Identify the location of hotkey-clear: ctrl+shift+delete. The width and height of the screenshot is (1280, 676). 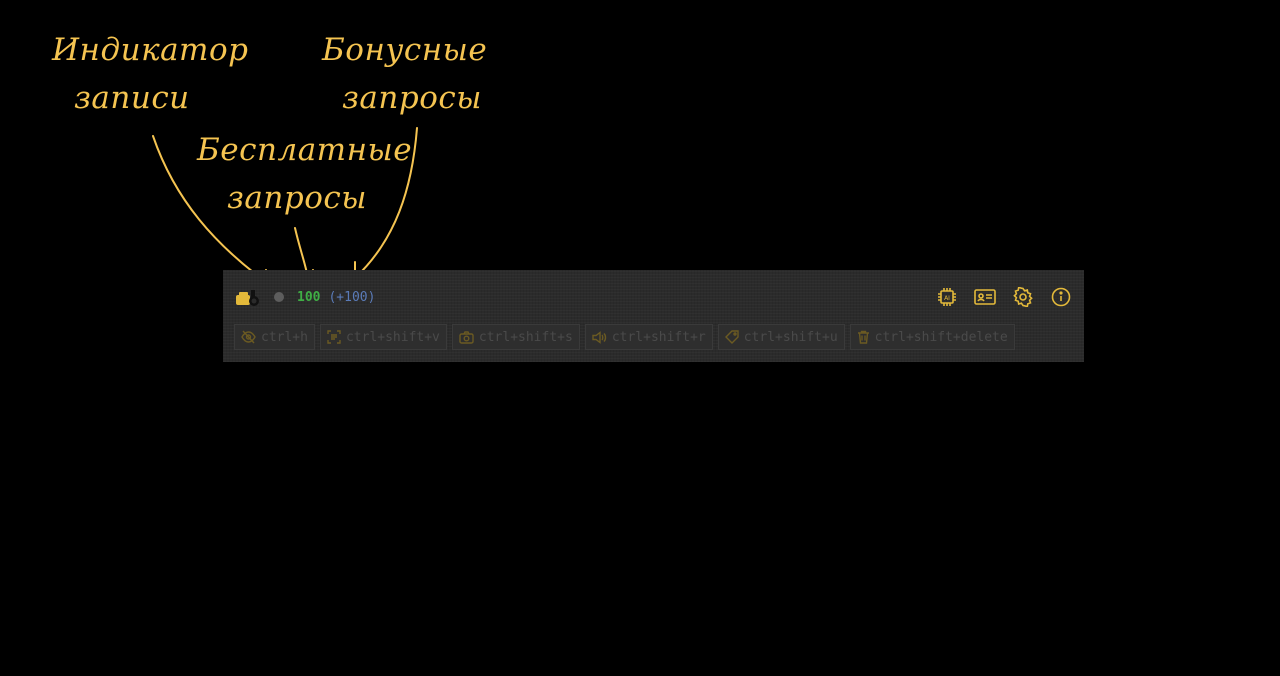
(932, 337).